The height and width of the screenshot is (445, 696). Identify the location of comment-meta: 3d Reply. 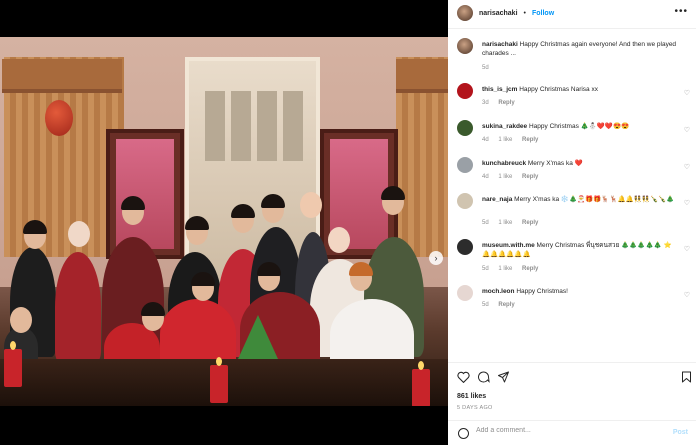
(502, 103).